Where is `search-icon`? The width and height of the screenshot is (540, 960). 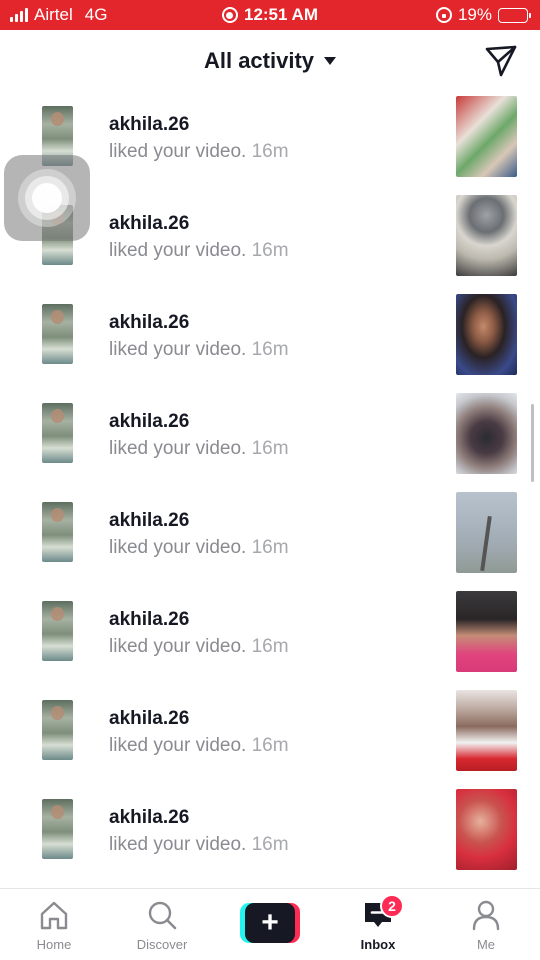 search-icon is located at coordinates (162, 915).